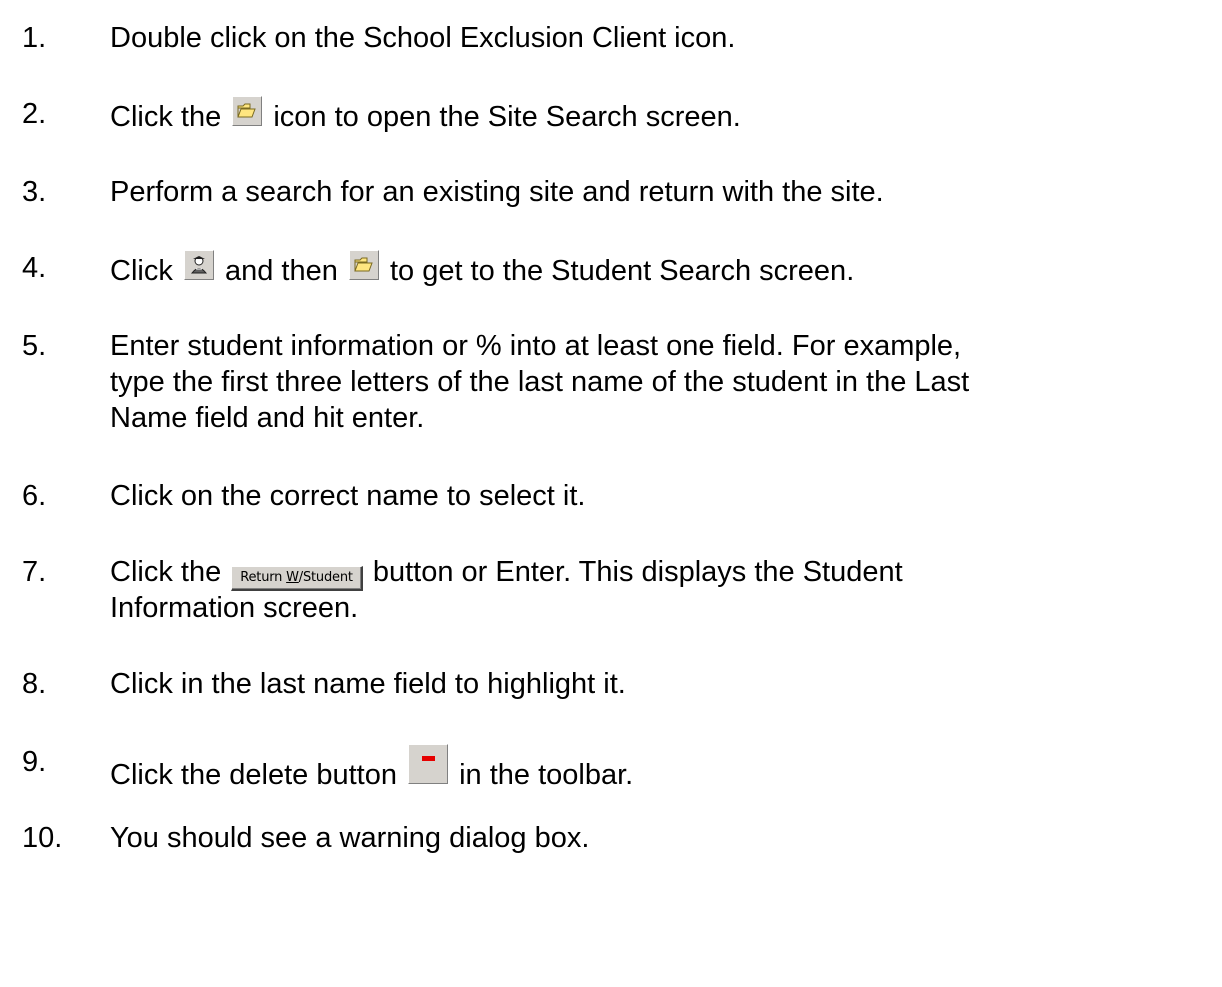  Describe the element at coordinates (234, 608) in the screenshot. I see `step-text-line-2: Information screen.` at that location.